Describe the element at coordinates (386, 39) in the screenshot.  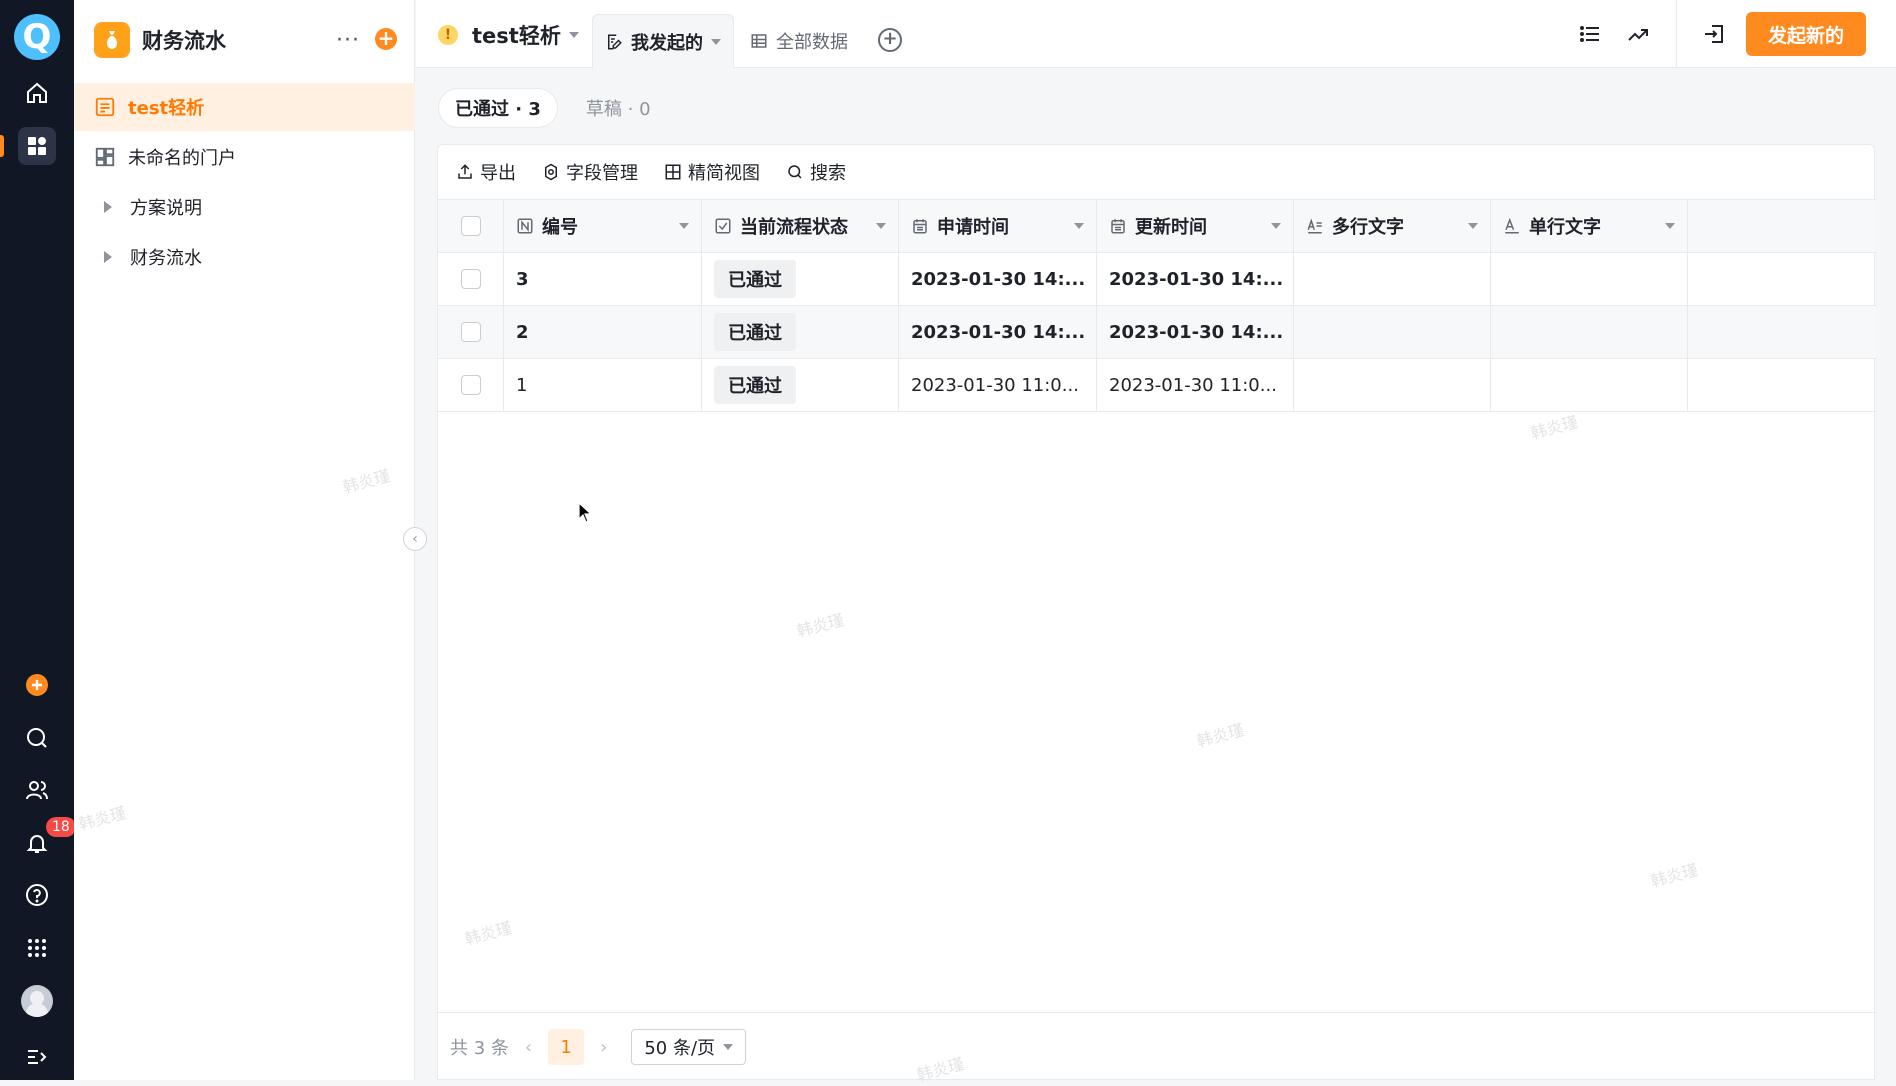
I see `add-item-icon: +` at that location.